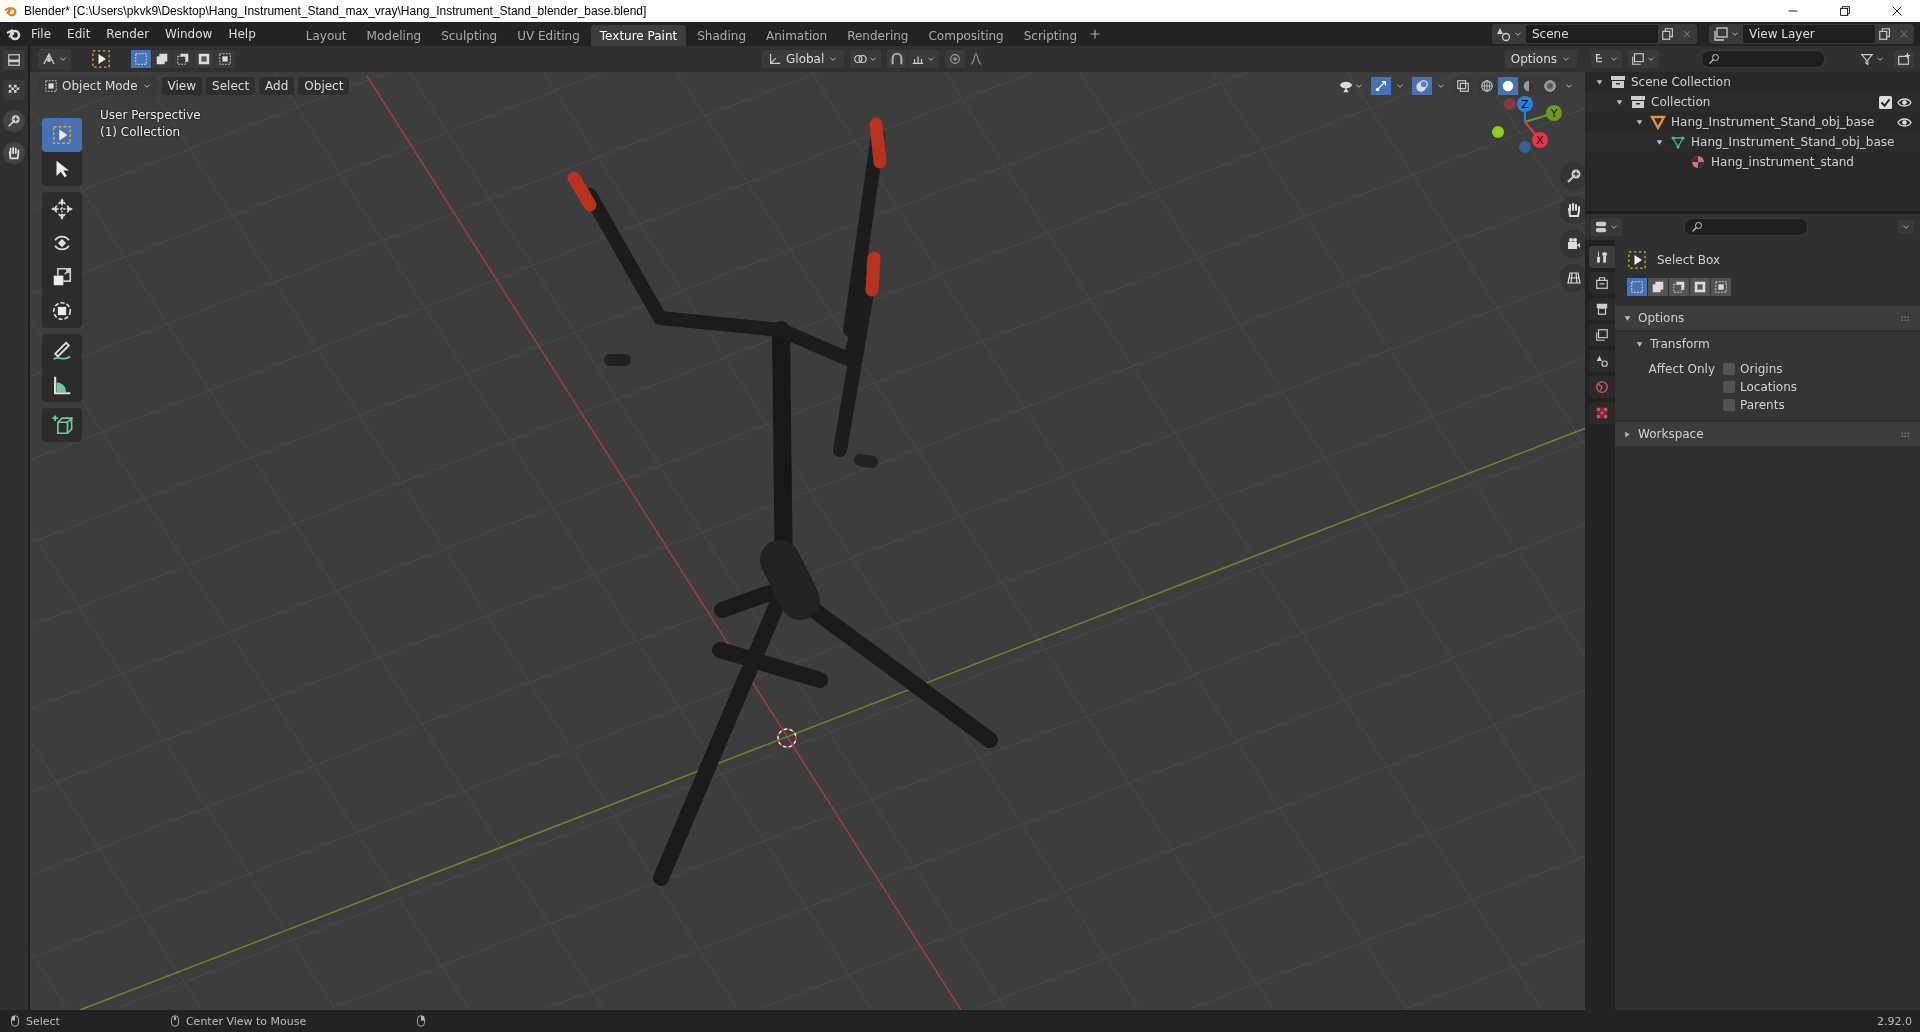 The height and width of the screenshot is (1032, 1920). I want to click on falloff-curve-icon, so click(976, 59).